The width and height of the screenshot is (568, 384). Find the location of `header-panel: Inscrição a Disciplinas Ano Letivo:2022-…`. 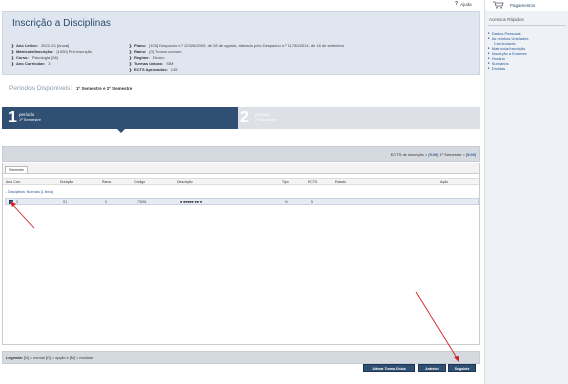

header-panel: Inscrição a Disciplinas Ano Letivo:2022-… is located at coordinates (241, 43).